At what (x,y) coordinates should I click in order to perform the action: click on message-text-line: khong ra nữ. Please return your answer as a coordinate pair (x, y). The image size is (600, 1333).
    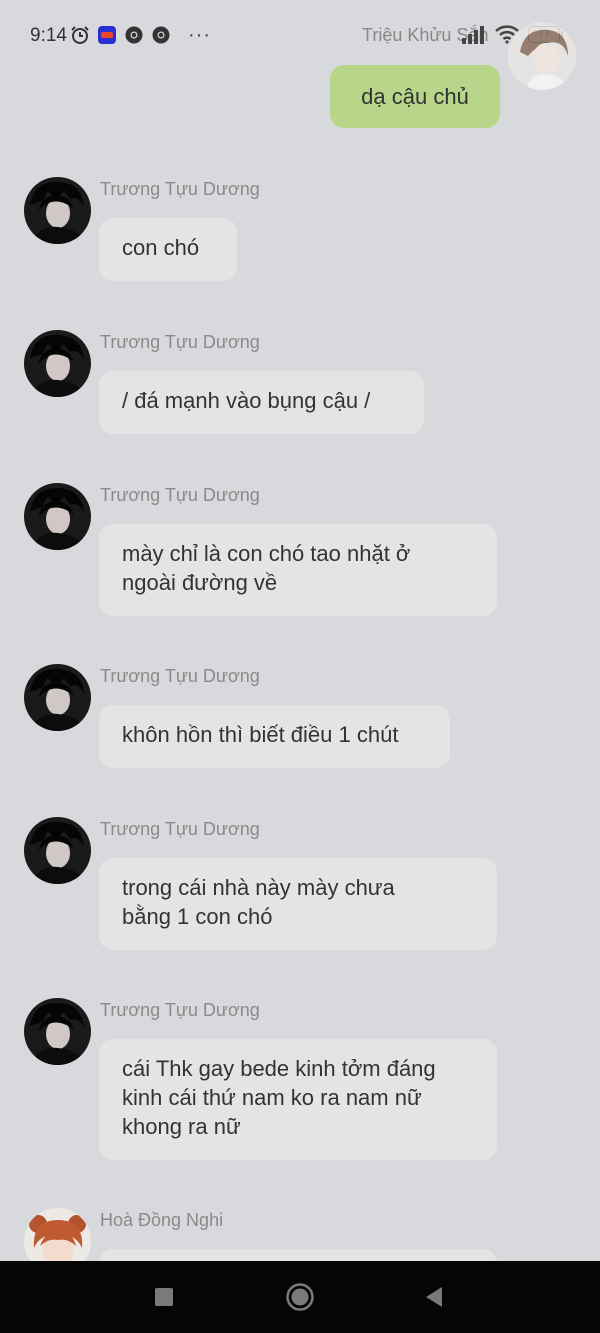
    Looking at the image, I should click on (181, 1126).